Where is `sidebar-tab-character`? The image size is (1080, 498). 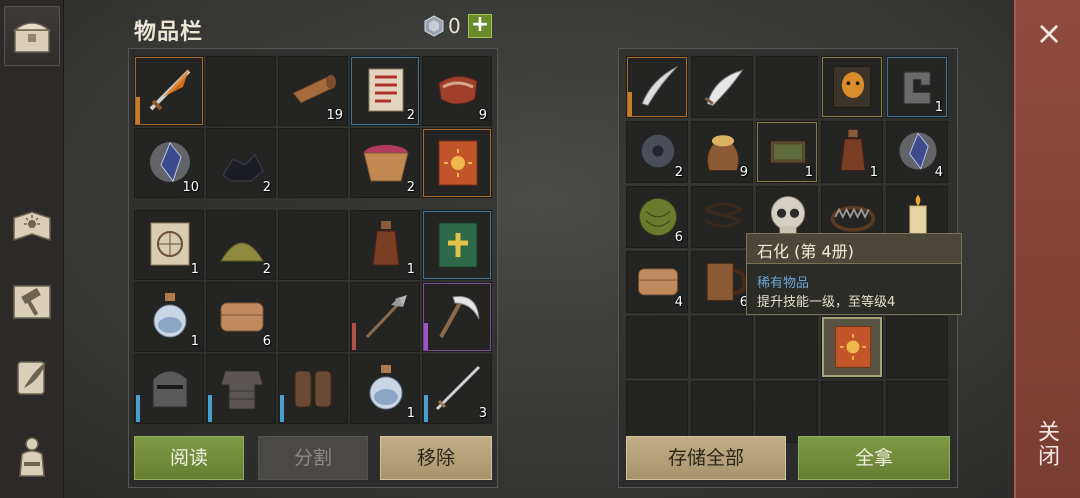
sidebar-tab-character is located at coordinates (32, 456).